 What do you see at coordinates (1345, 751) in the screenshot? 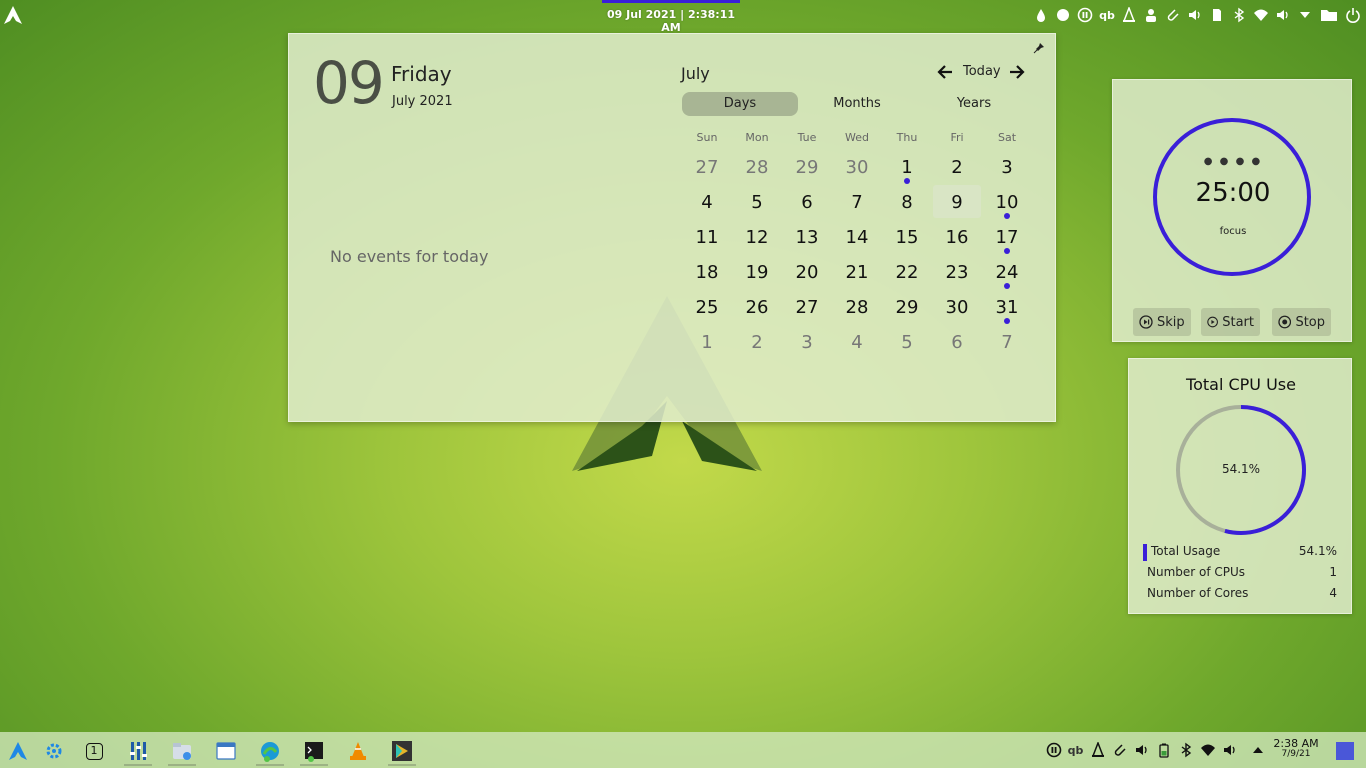
I see `show-desktop-button` at bounding box center [1345, 751].